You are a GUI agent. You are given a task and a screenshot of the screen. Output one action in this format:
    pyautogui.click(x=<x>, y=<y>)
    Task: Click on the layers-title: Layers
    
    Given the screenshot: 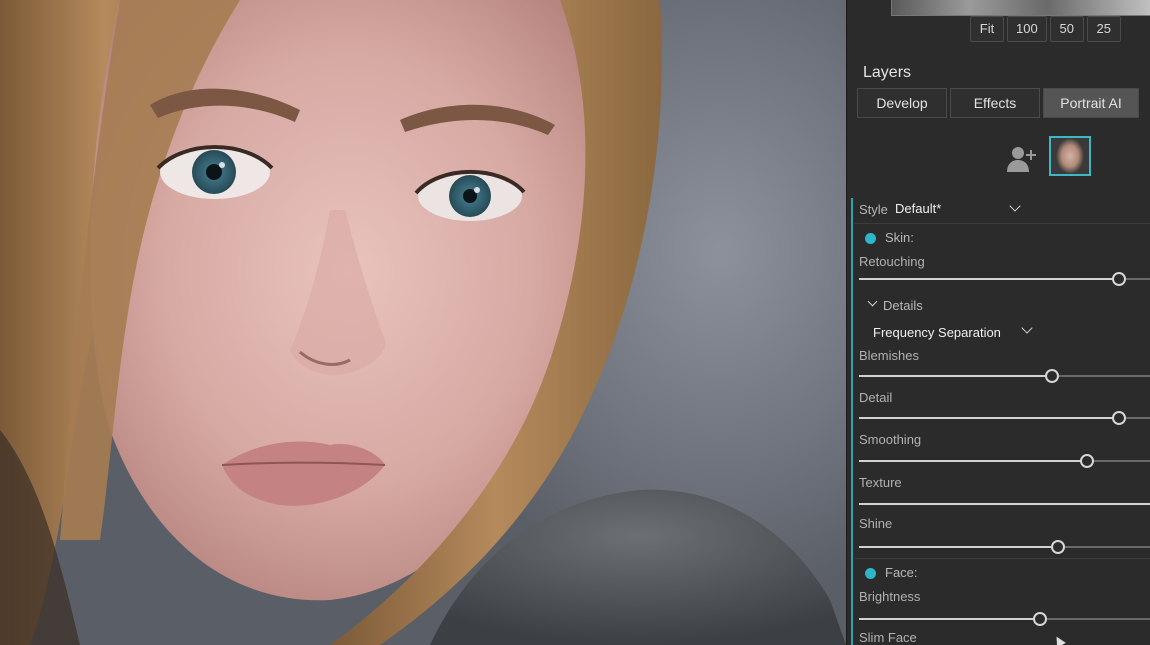 What is the action you would take?
    pyautogui.click(x=887, y=72)
    